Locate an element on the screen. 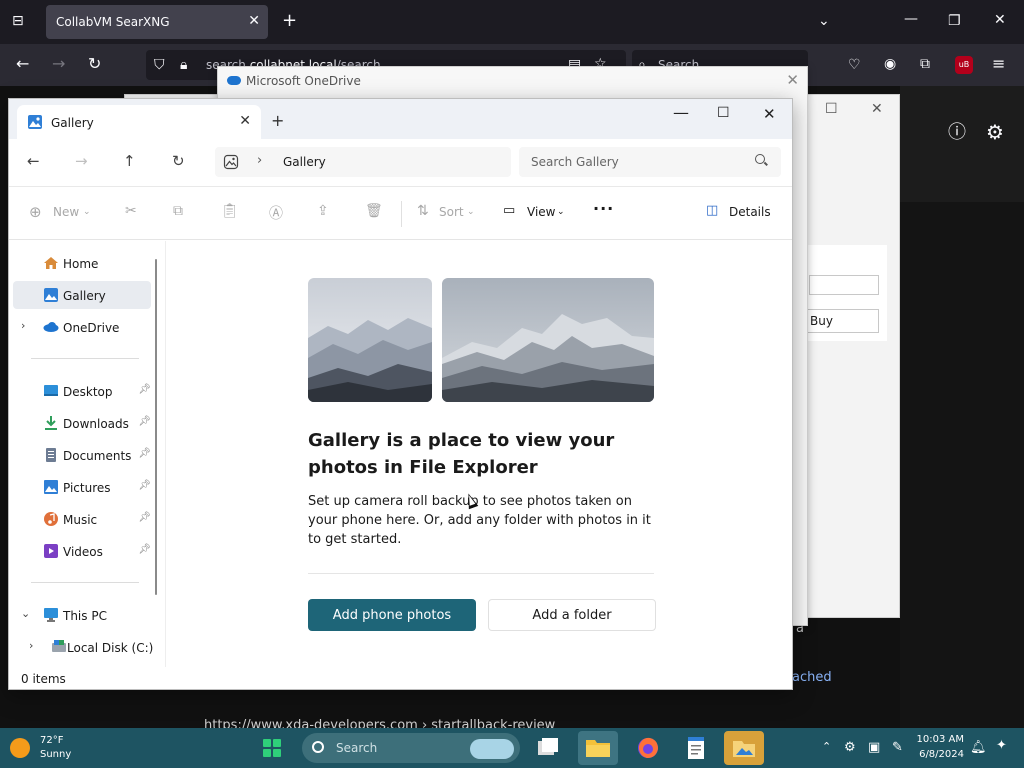 The width and height of the screenshot is (1024, 768). share-icon: ⇪ is located at coordinates (323, 211).